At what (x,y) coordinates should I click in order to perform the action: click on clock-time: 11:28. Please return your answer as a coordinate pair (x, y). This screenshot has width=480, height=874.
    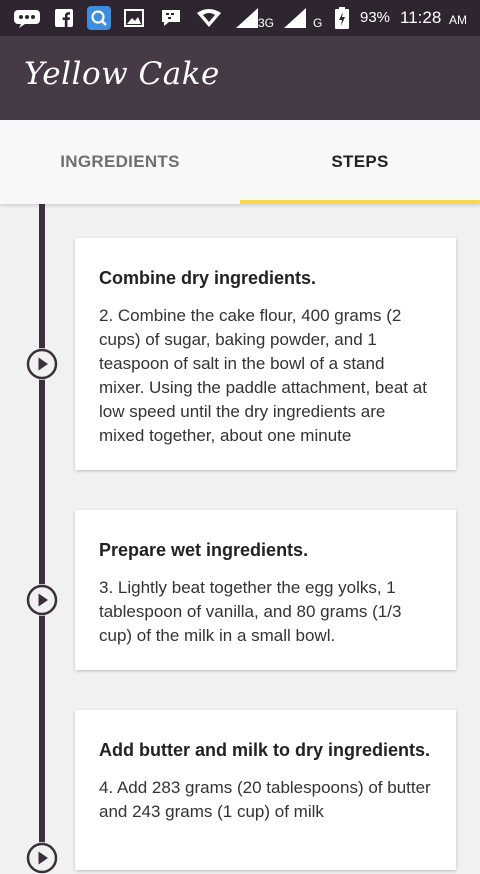
    Looking at the image, I should click on (421, 17).